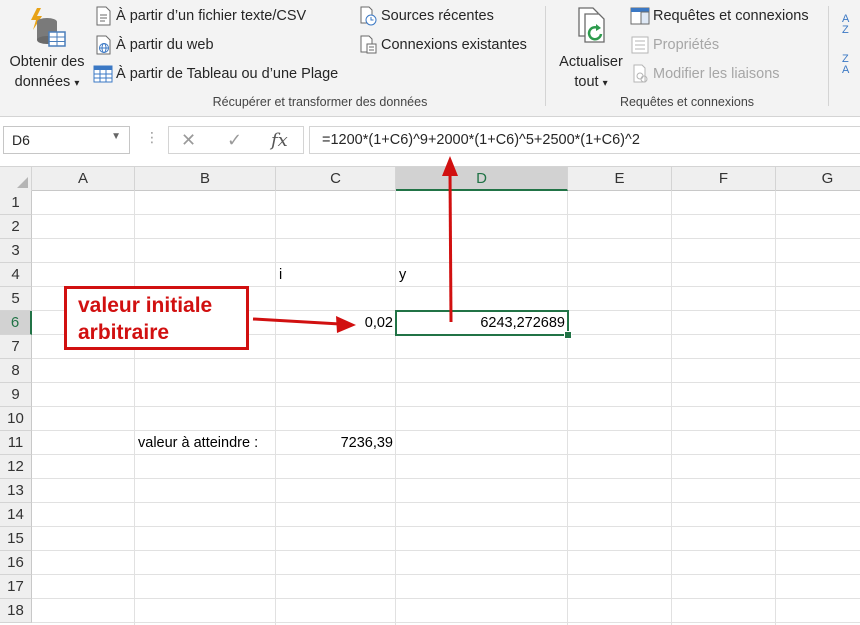  What do you see at coordinates (368, 16) in the screenshot?
I see `recent-sources-icon` at bounding box center [368, 16].